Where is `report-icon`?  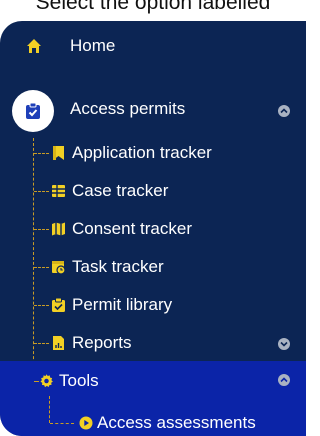 report-icon is located at coordinates (58, 343).